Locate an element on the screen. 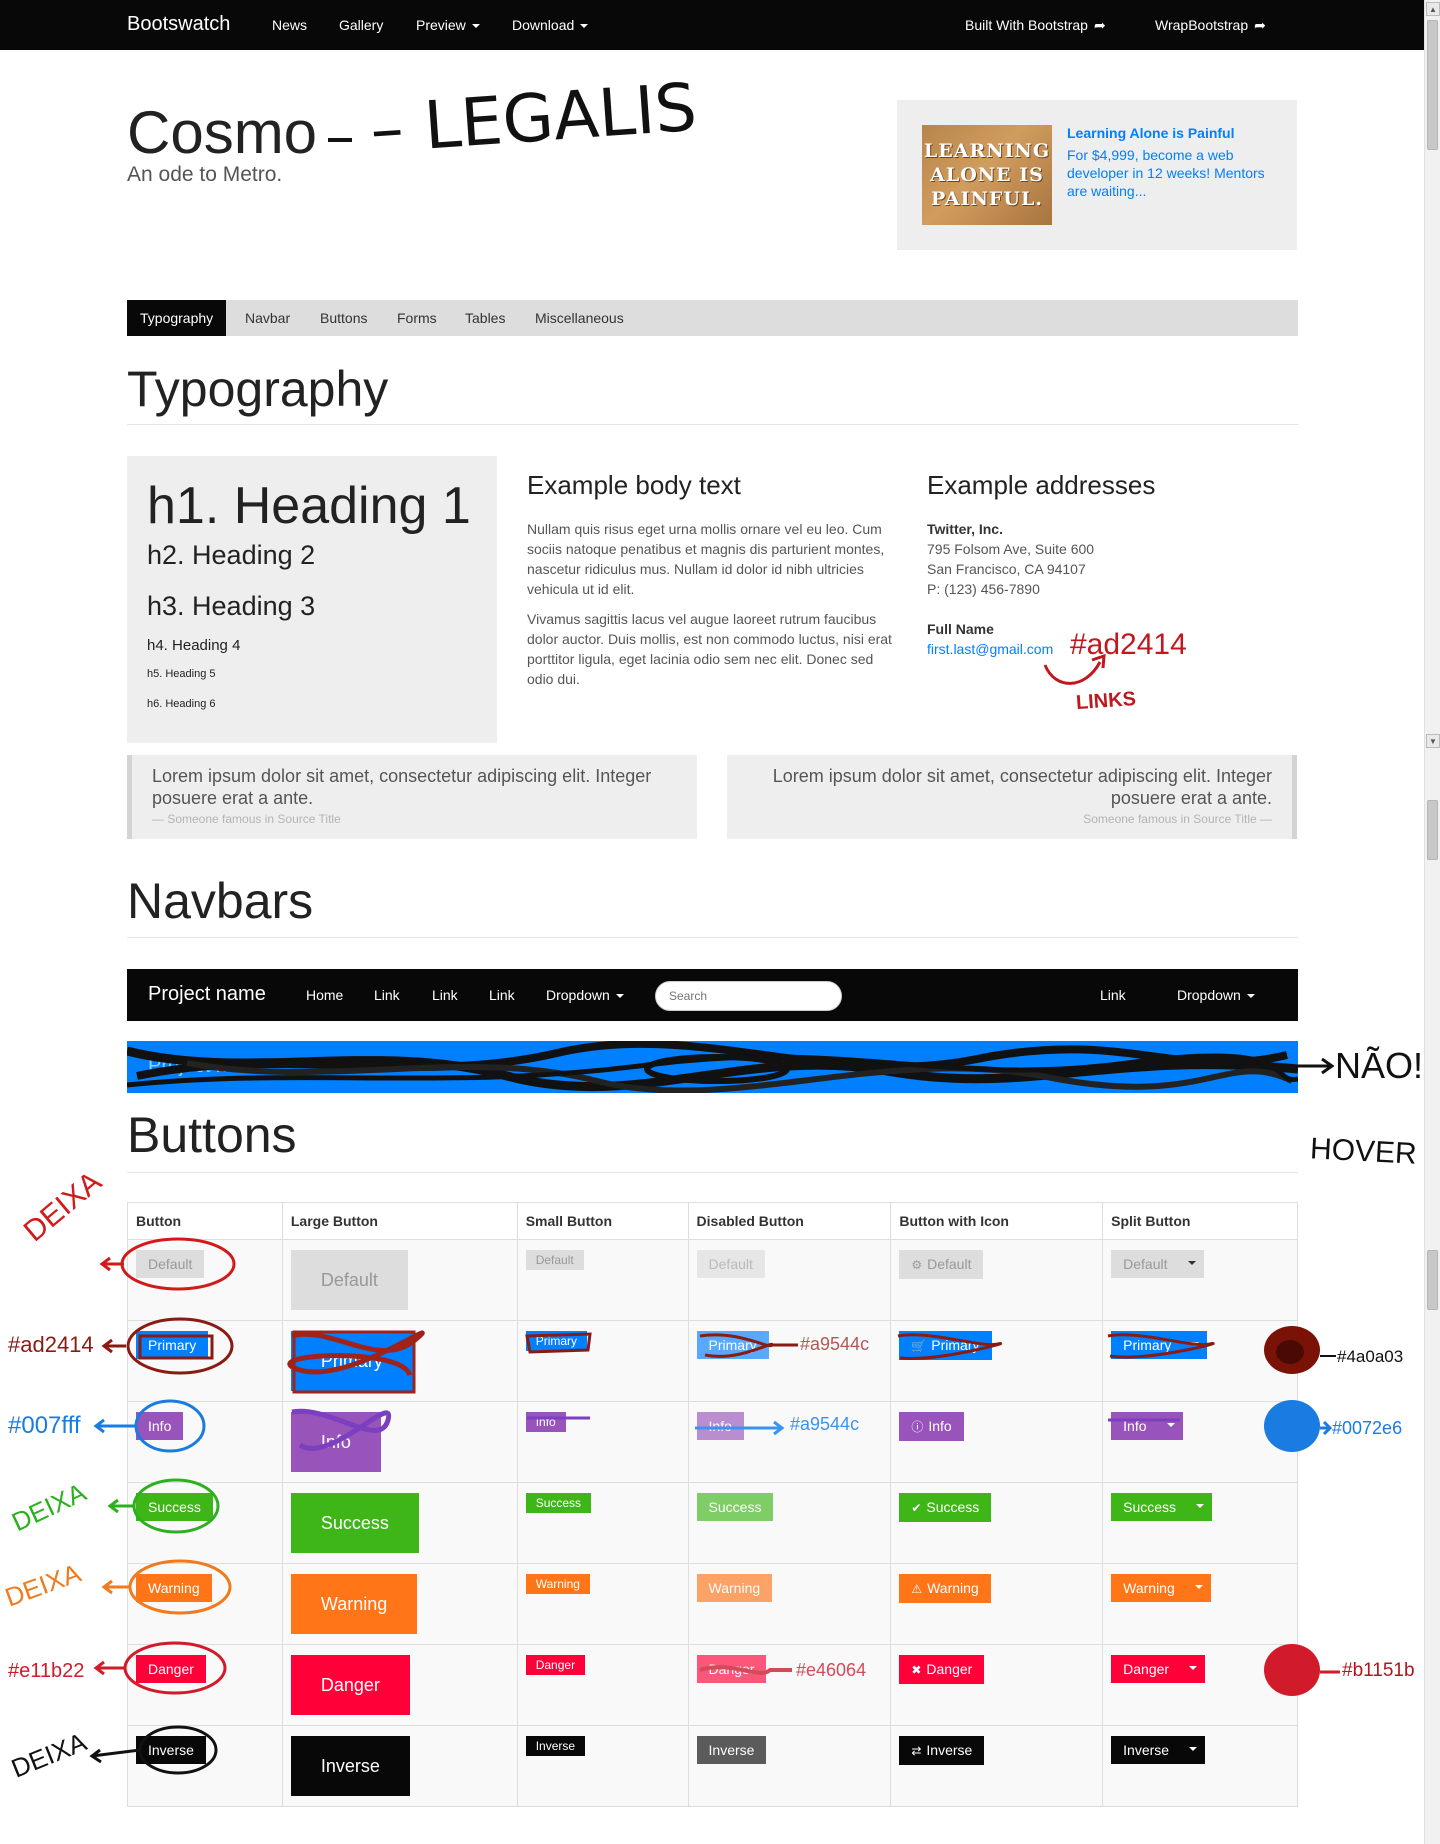  success-button: Success is located at coordinates (174, 1507).